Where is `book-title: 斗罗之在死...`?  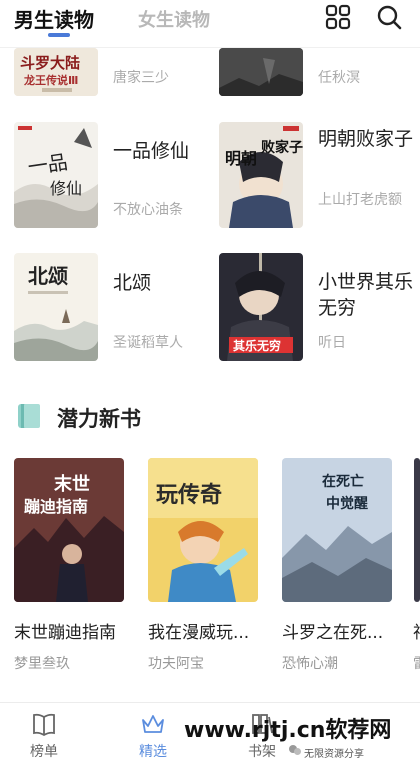 book-title: 斗罗之在死... is located at coordinates (344, 630).